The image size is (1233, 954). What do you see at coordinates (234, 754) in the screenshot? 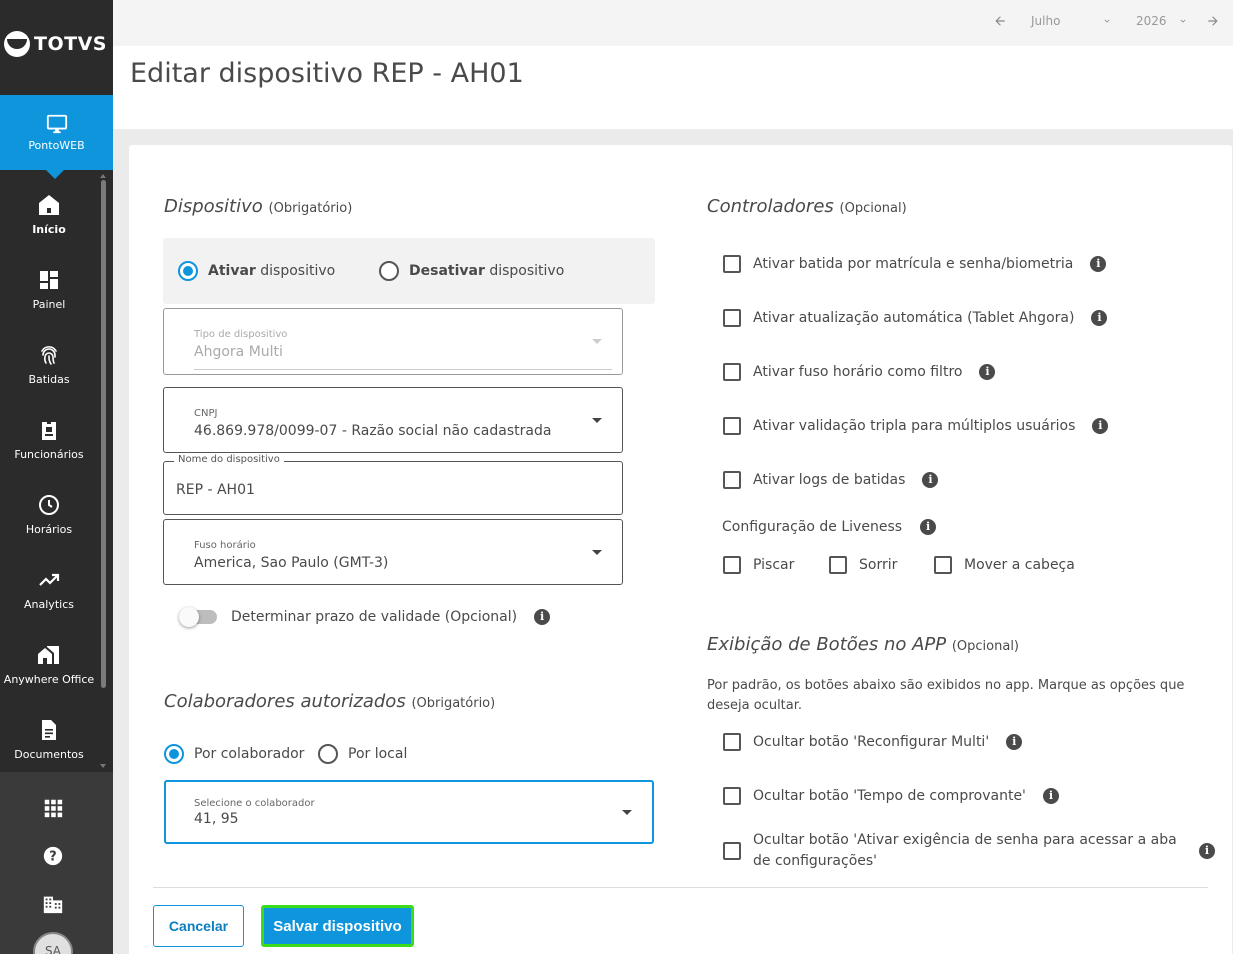
I see `by-collaborator-radio: Por colaborador` at bounding box center [234, 754].